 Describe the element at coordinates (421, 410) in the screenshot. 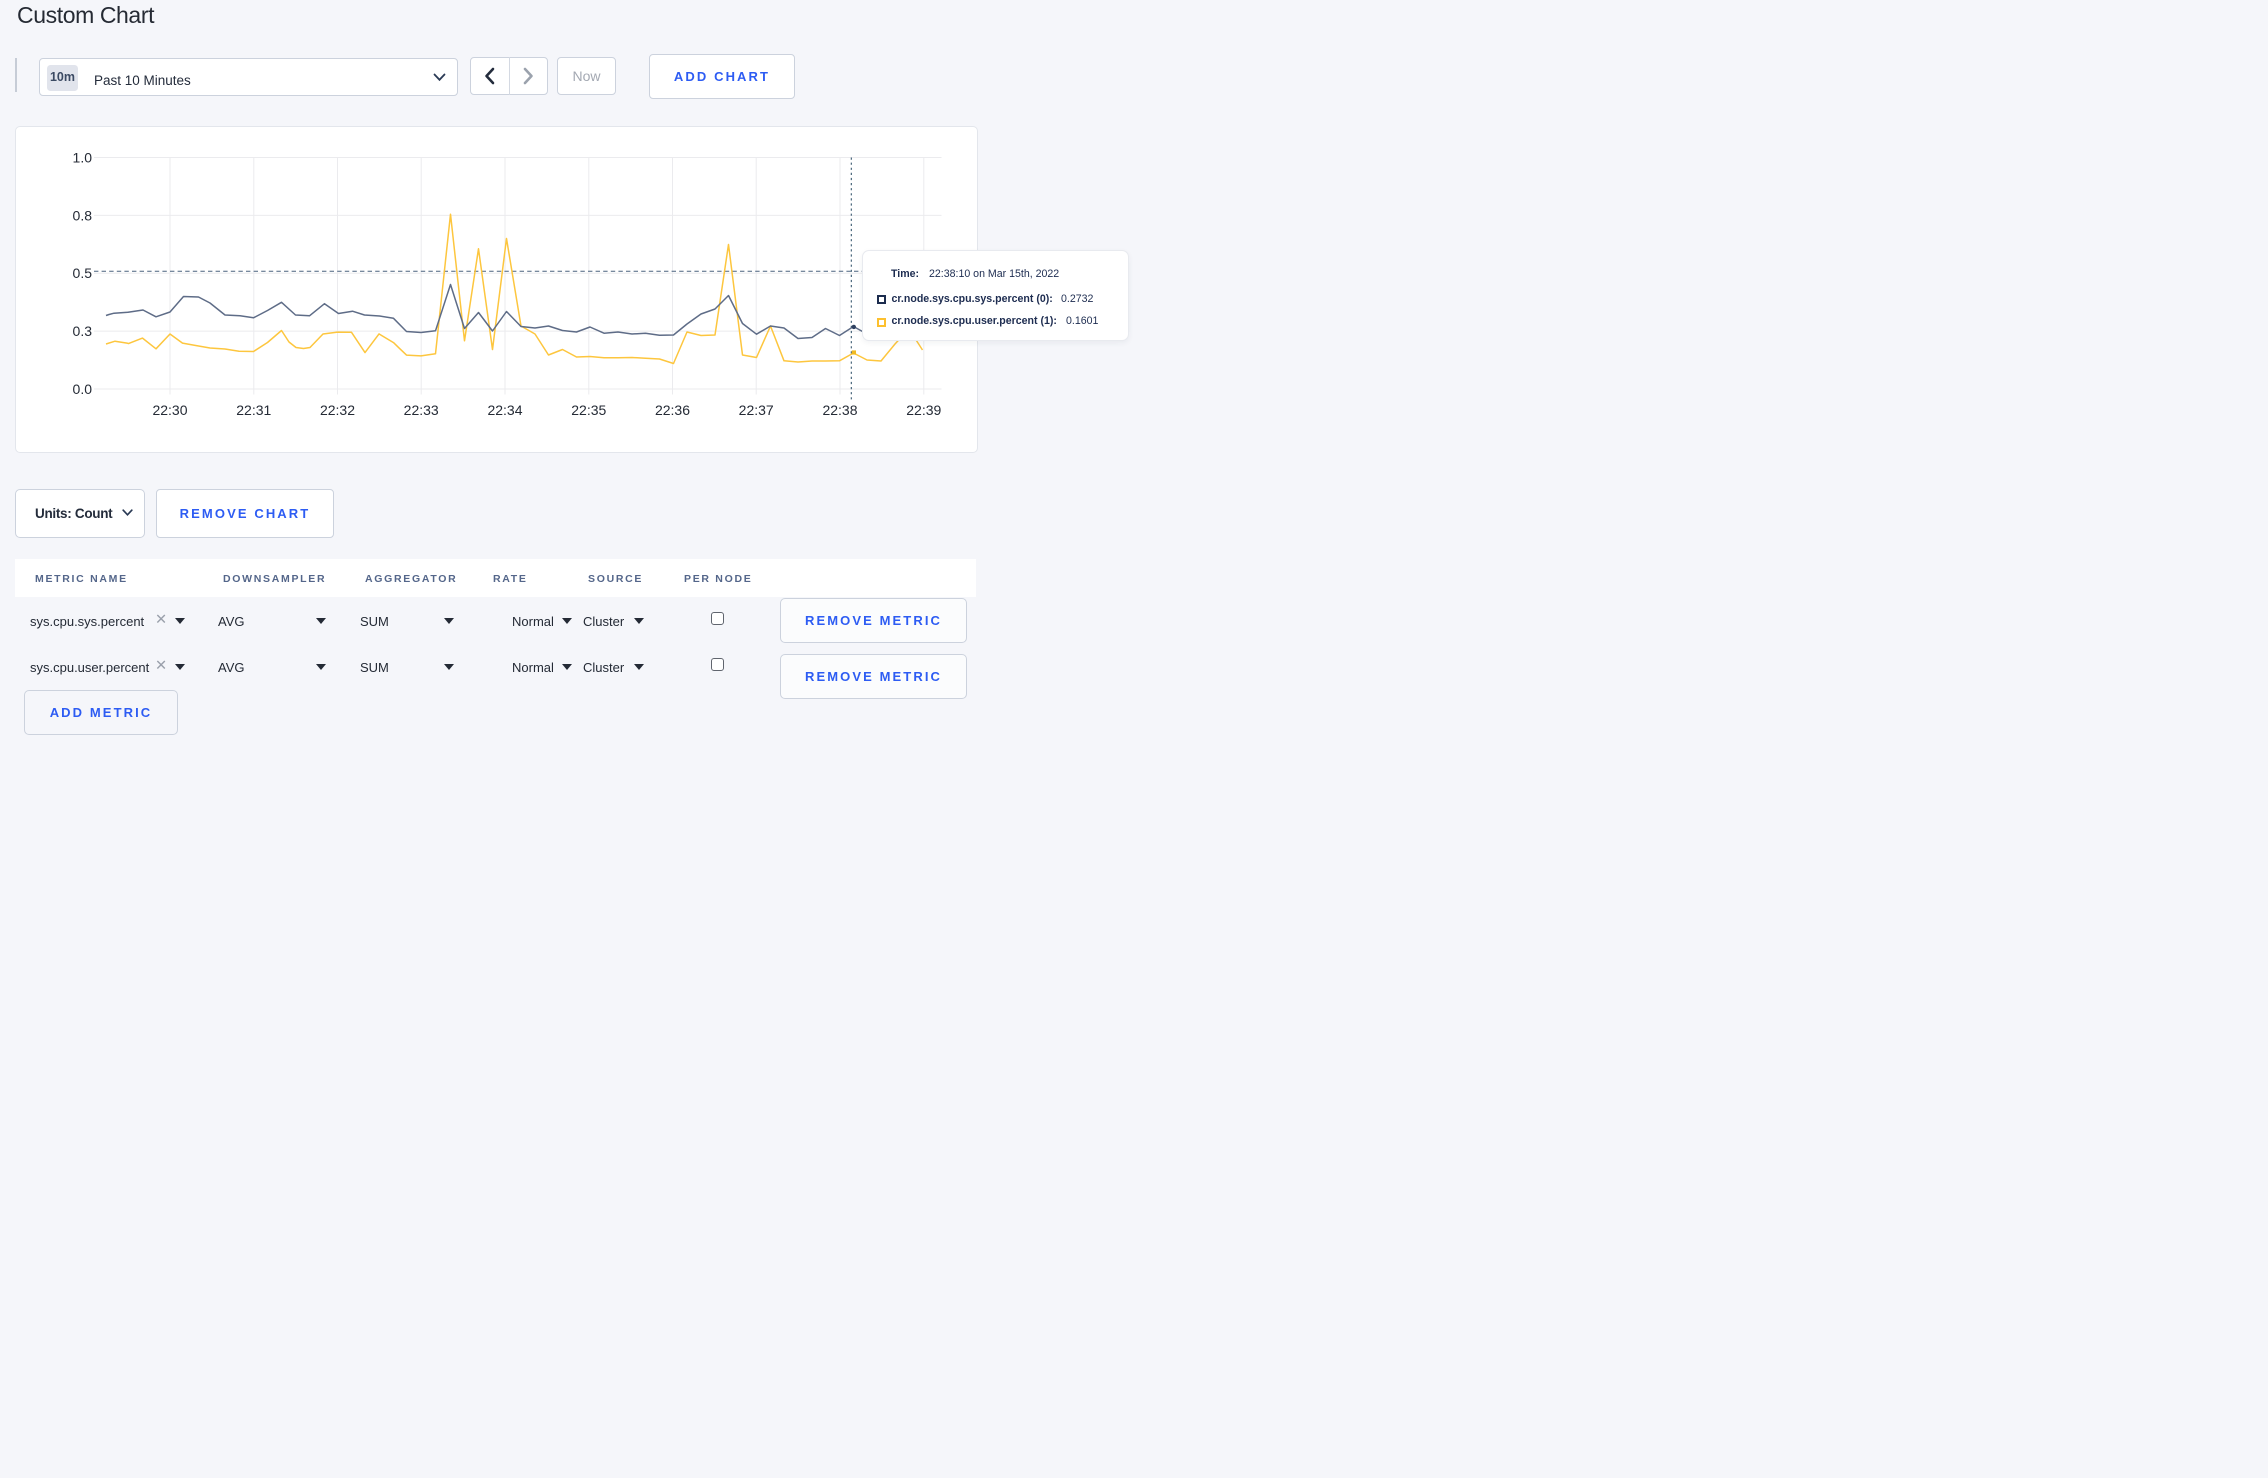

I see `svg-text: 22:33` at that location.